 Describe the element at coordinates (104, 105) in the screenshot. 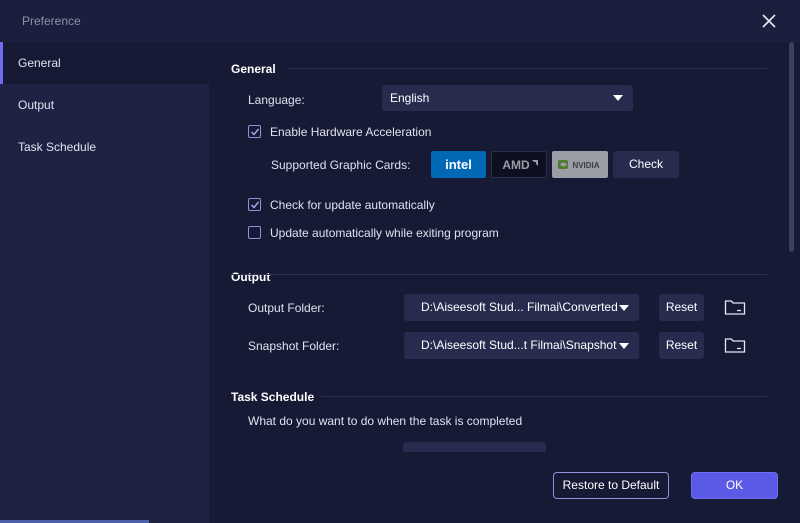

I see `sidebar-item-output: Output` at that location.